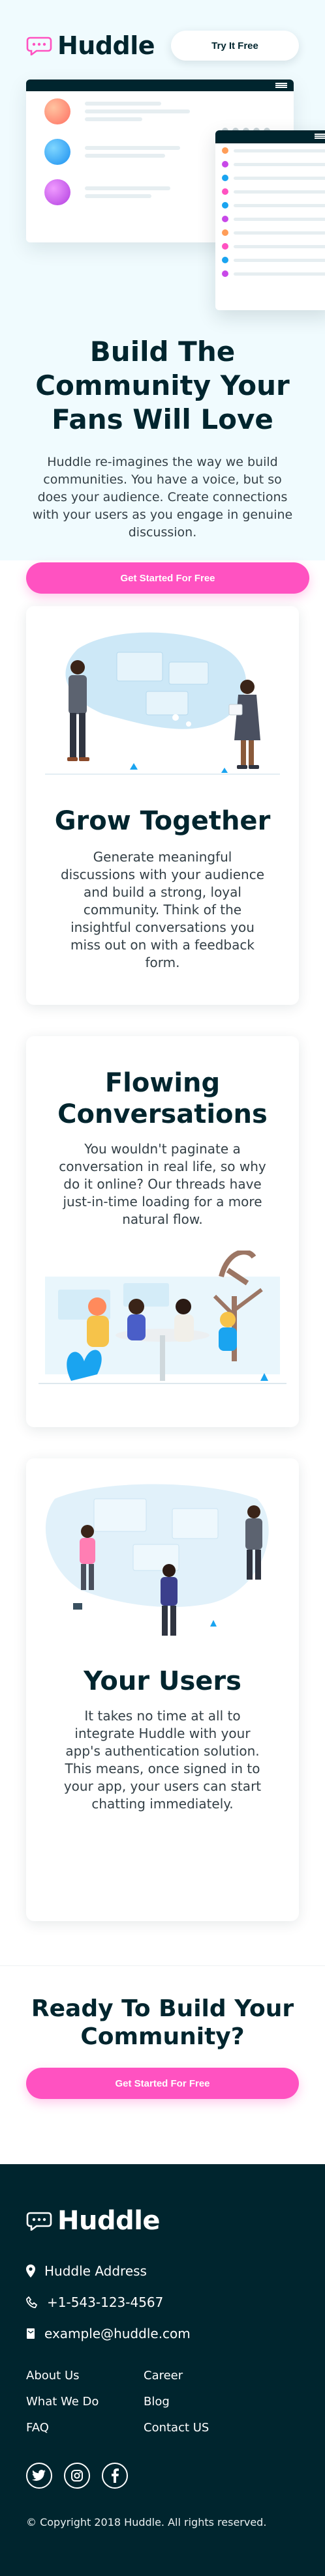 This screenshot has height=2576, width=325. What do you see at coordinates (32, 2302) in the screenshot?
I see `phone-icon` at bounding box center [32, 2302].